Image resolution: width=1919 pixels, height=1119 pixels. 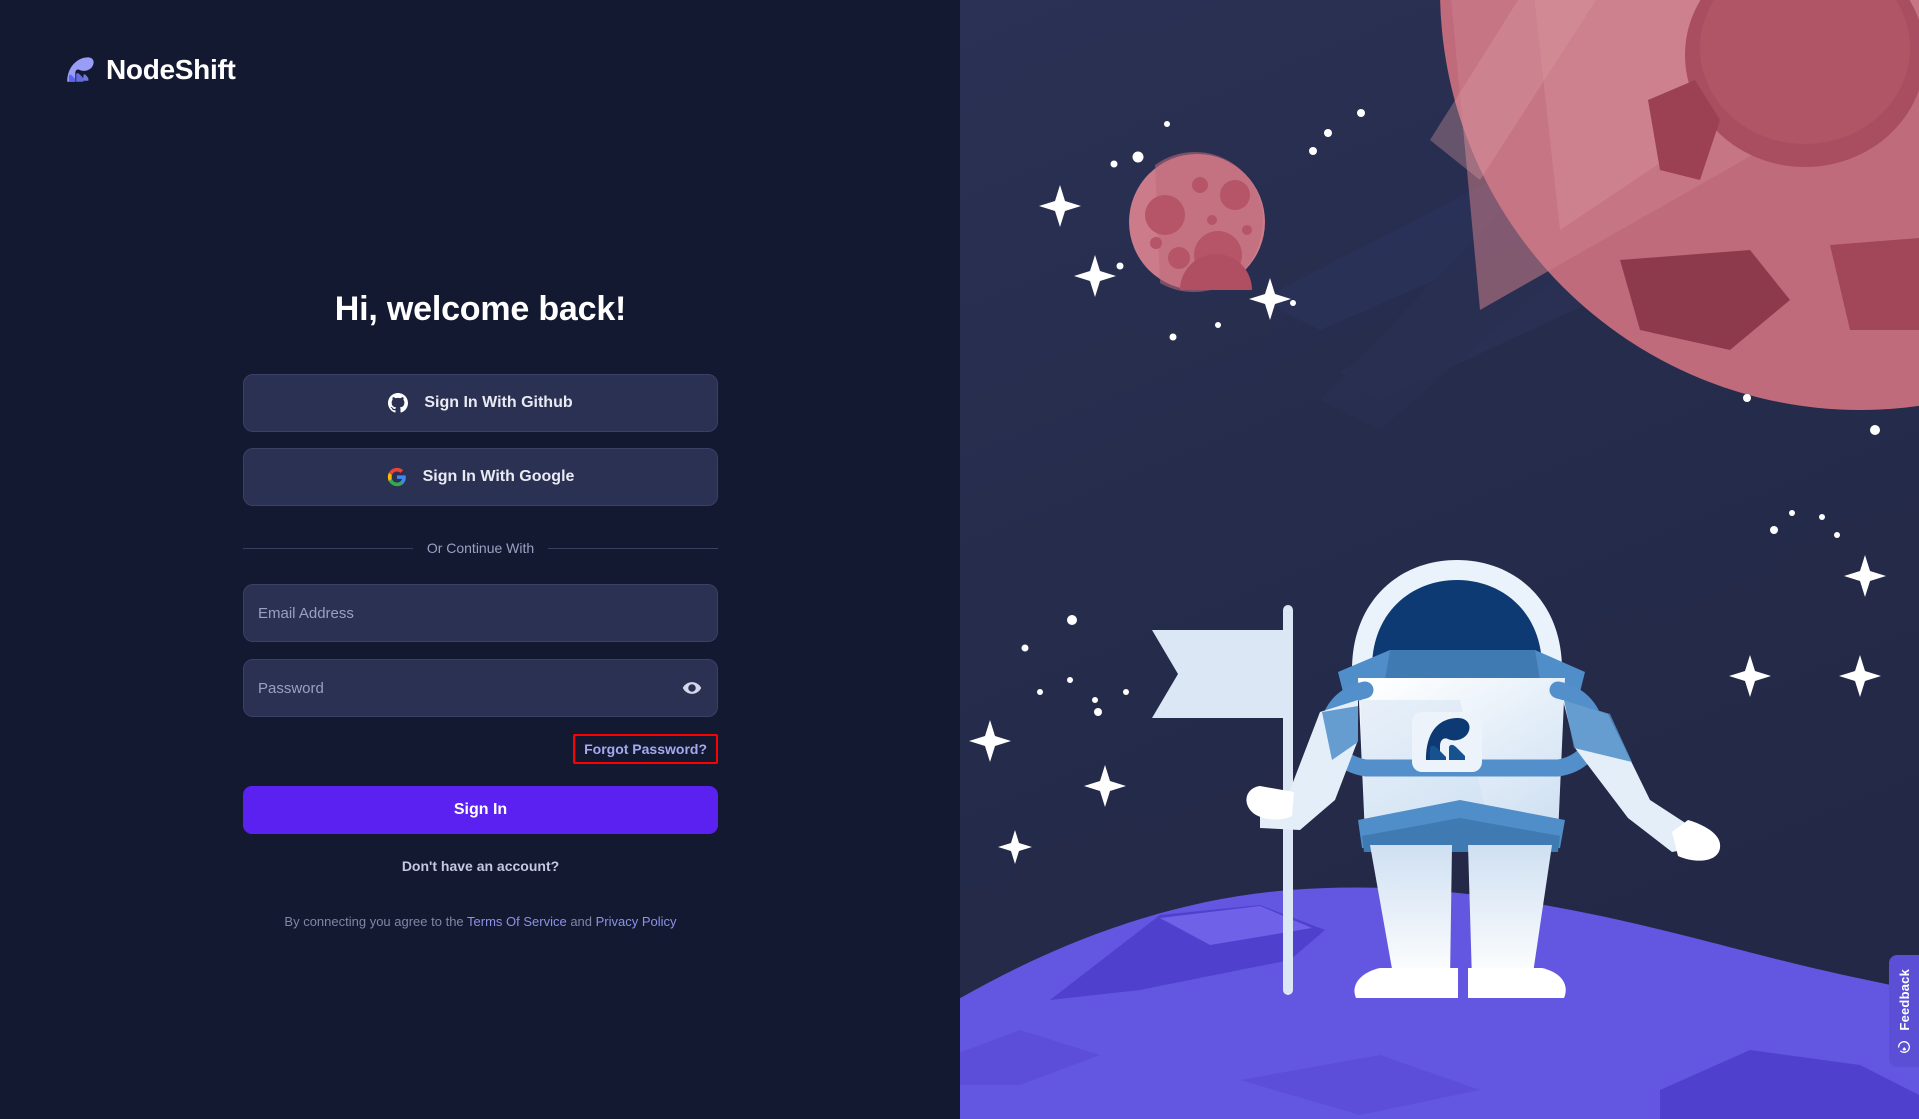 What do you see at coordinates (376, 921) in the screenshot?
I see `legal-prefix: By connecting you agree to the` at bounding box center [376, 921].